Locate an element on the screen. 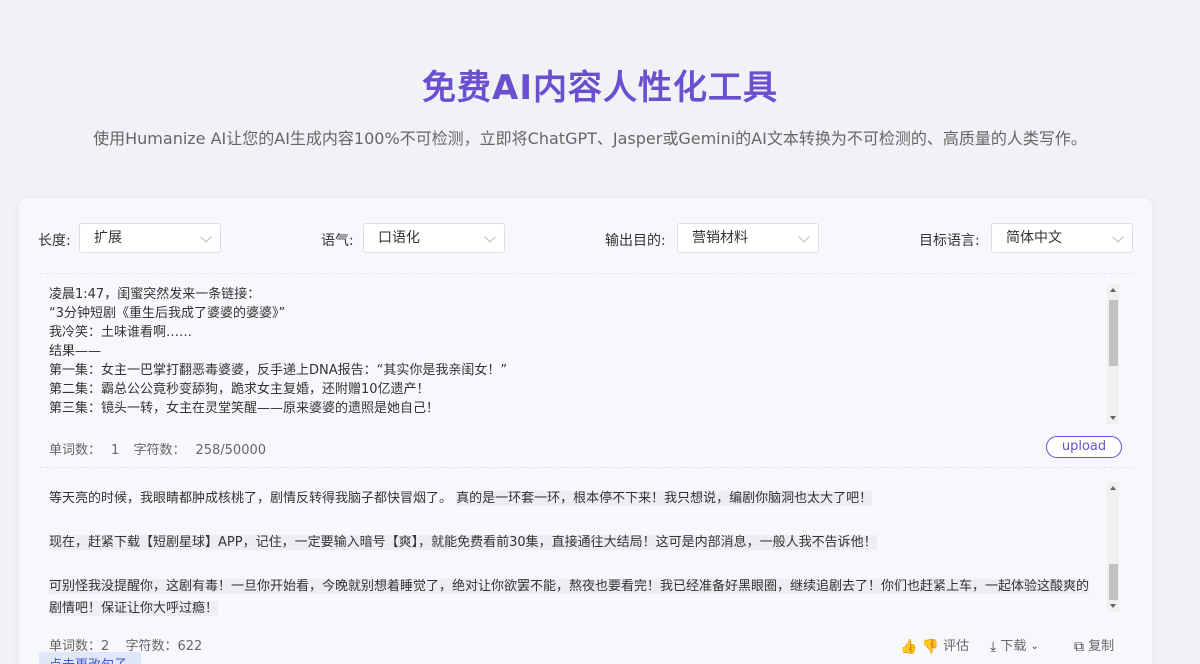  length-select: 扩展 is located at coordinates (150, 238).